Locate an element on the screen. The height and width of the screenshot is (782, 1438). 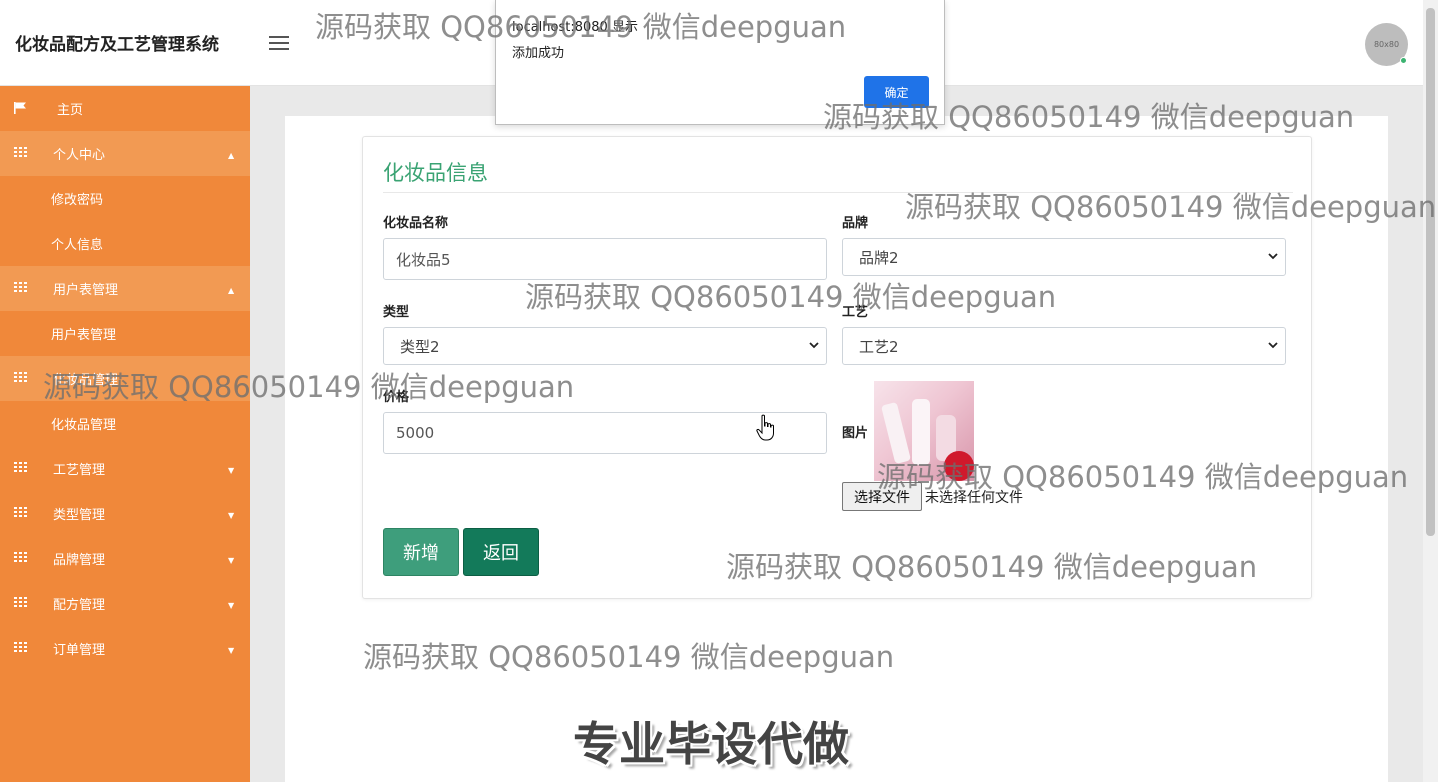
name-input: 化妆品5 is located at coordinates (605, 259).